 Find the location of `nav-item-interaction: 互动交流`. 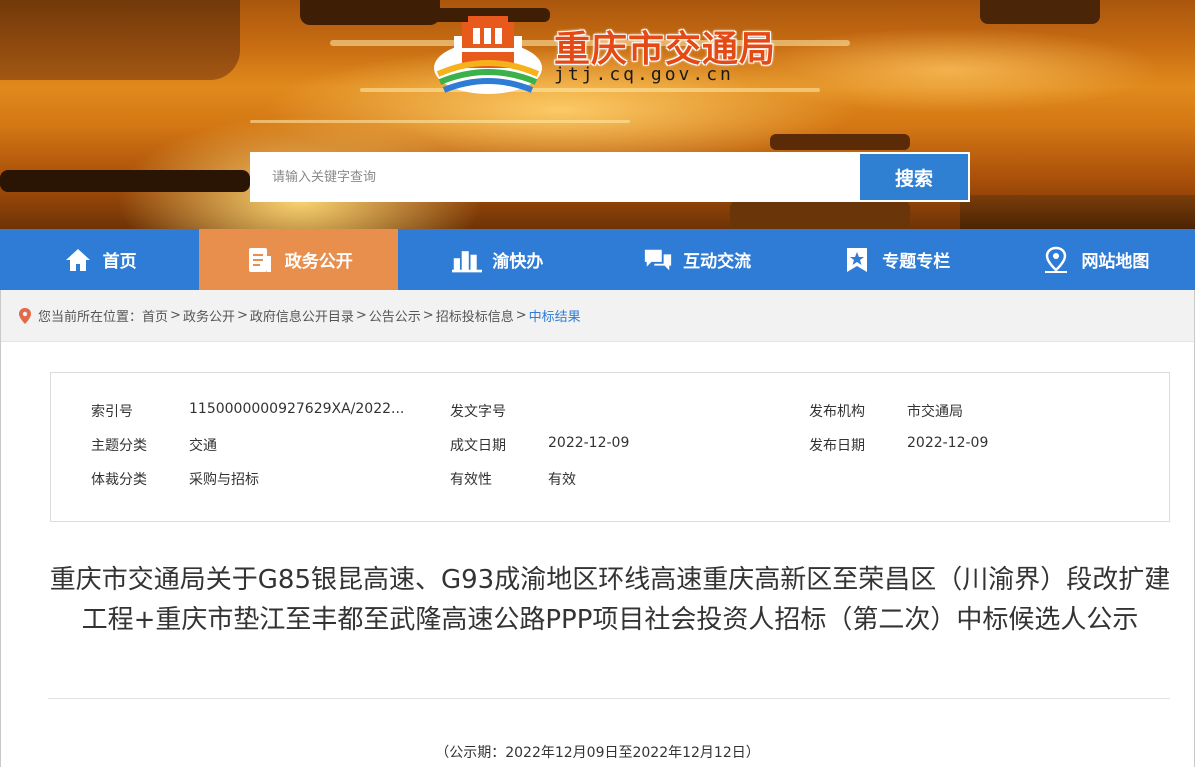

nav-item-interaction: 互动交流 is located at coordinates (697, 259).